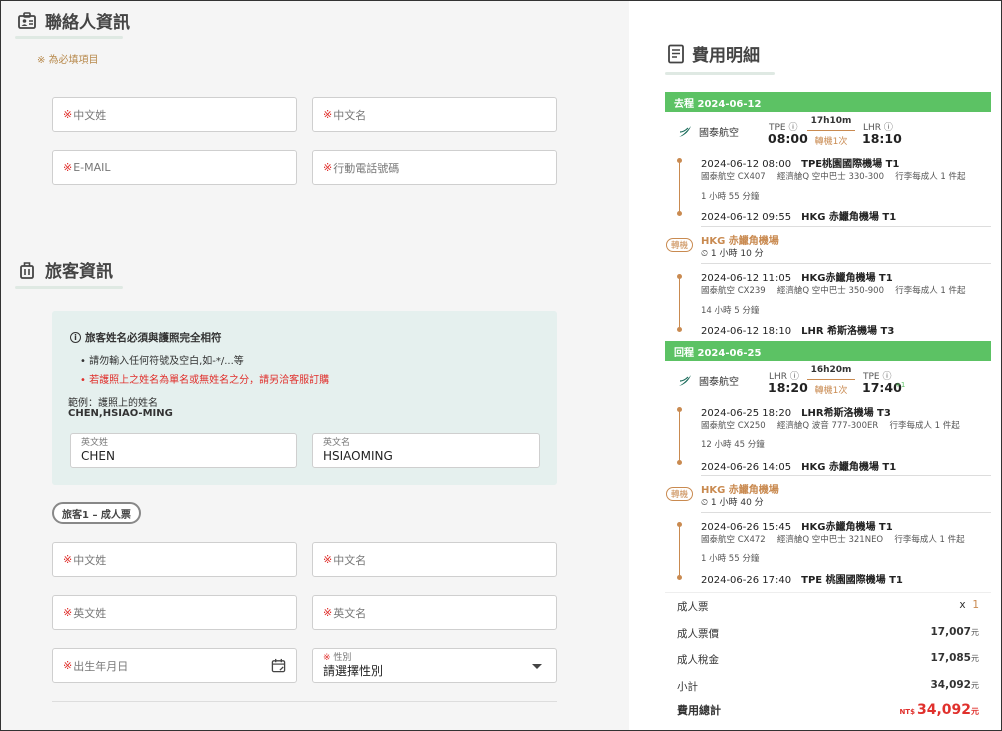 The width and height of the screenshot is (1002, 731). I want to click on fare-title: 費用明細, so click(713, 53).